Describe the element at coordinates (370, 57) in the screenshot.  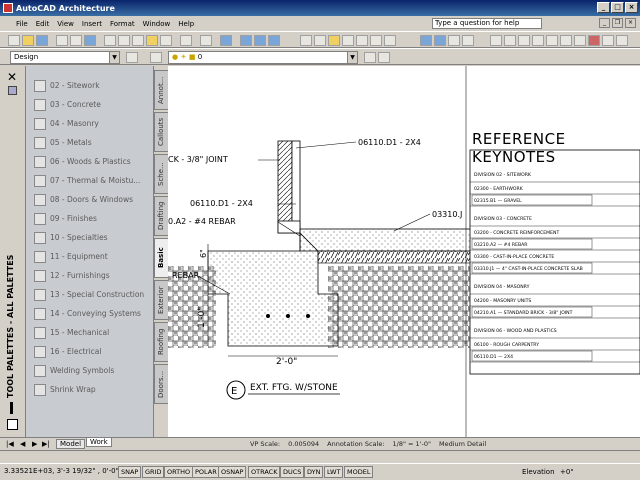
I see `make-current-icon` at that location.